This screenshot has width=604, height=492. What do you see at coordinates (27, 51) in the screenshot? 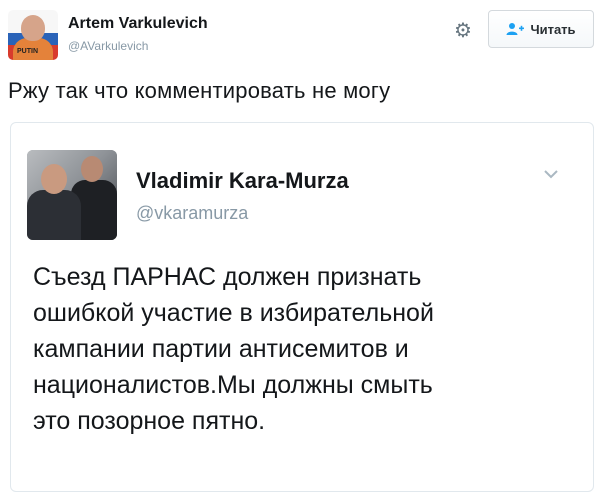
I see `avatar-shirt-label: PUTIN` at bounding box center [27, 51].